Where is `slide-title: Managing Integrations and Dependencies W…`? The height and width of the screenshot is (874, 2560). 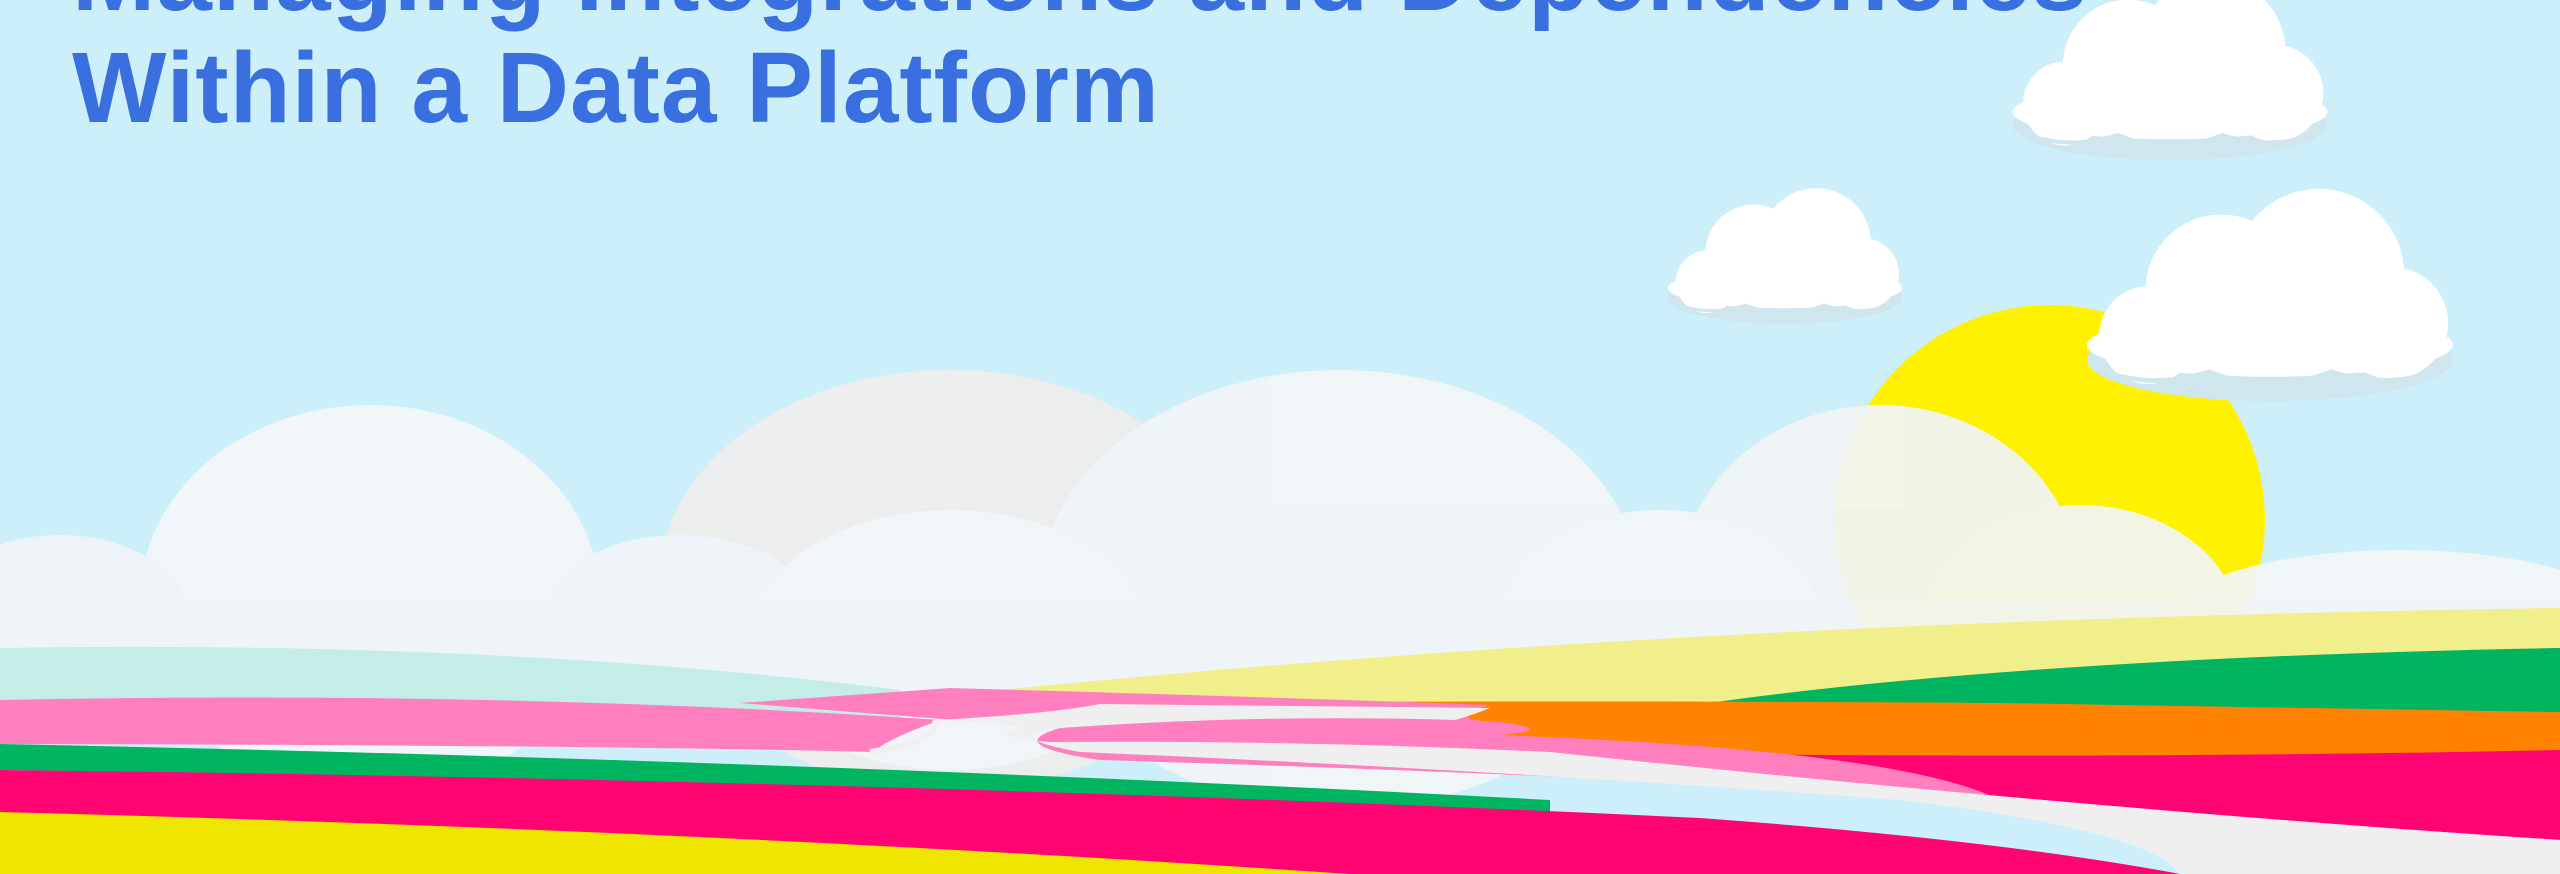
slide-title: Managing Integrations and Dependencies W… is located at coordinates (1080, 72).